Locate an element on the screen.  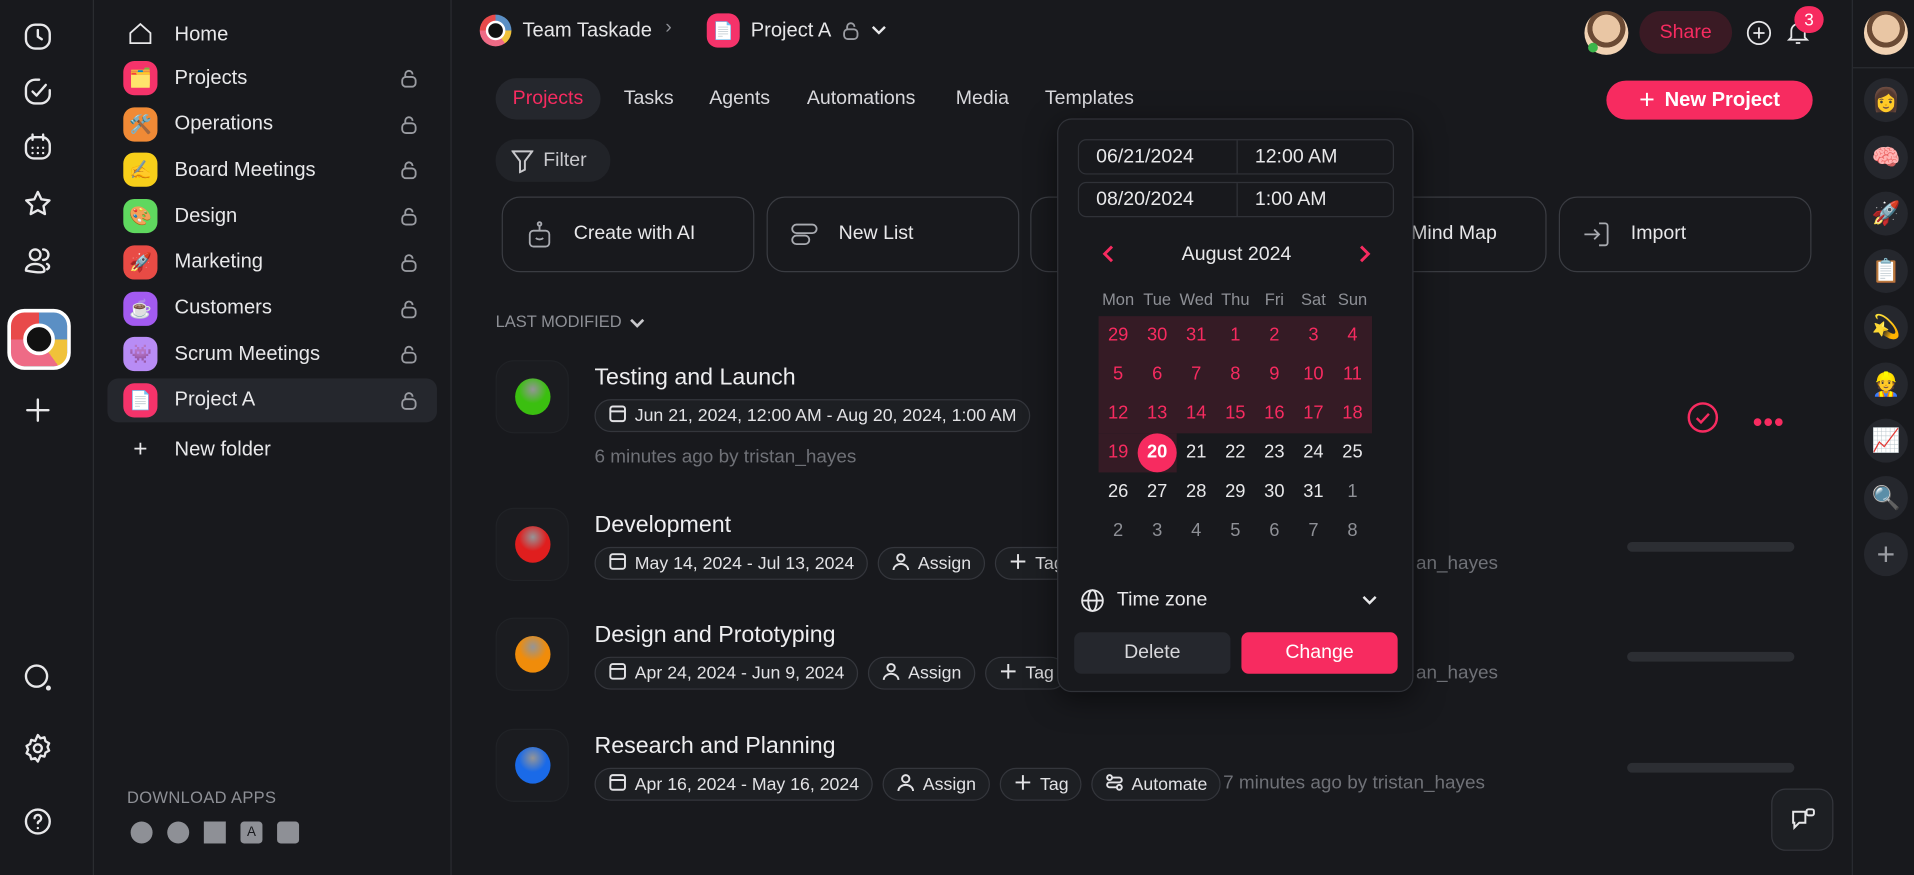
calendar-day: 10 is located at coordinates (1313, 374).